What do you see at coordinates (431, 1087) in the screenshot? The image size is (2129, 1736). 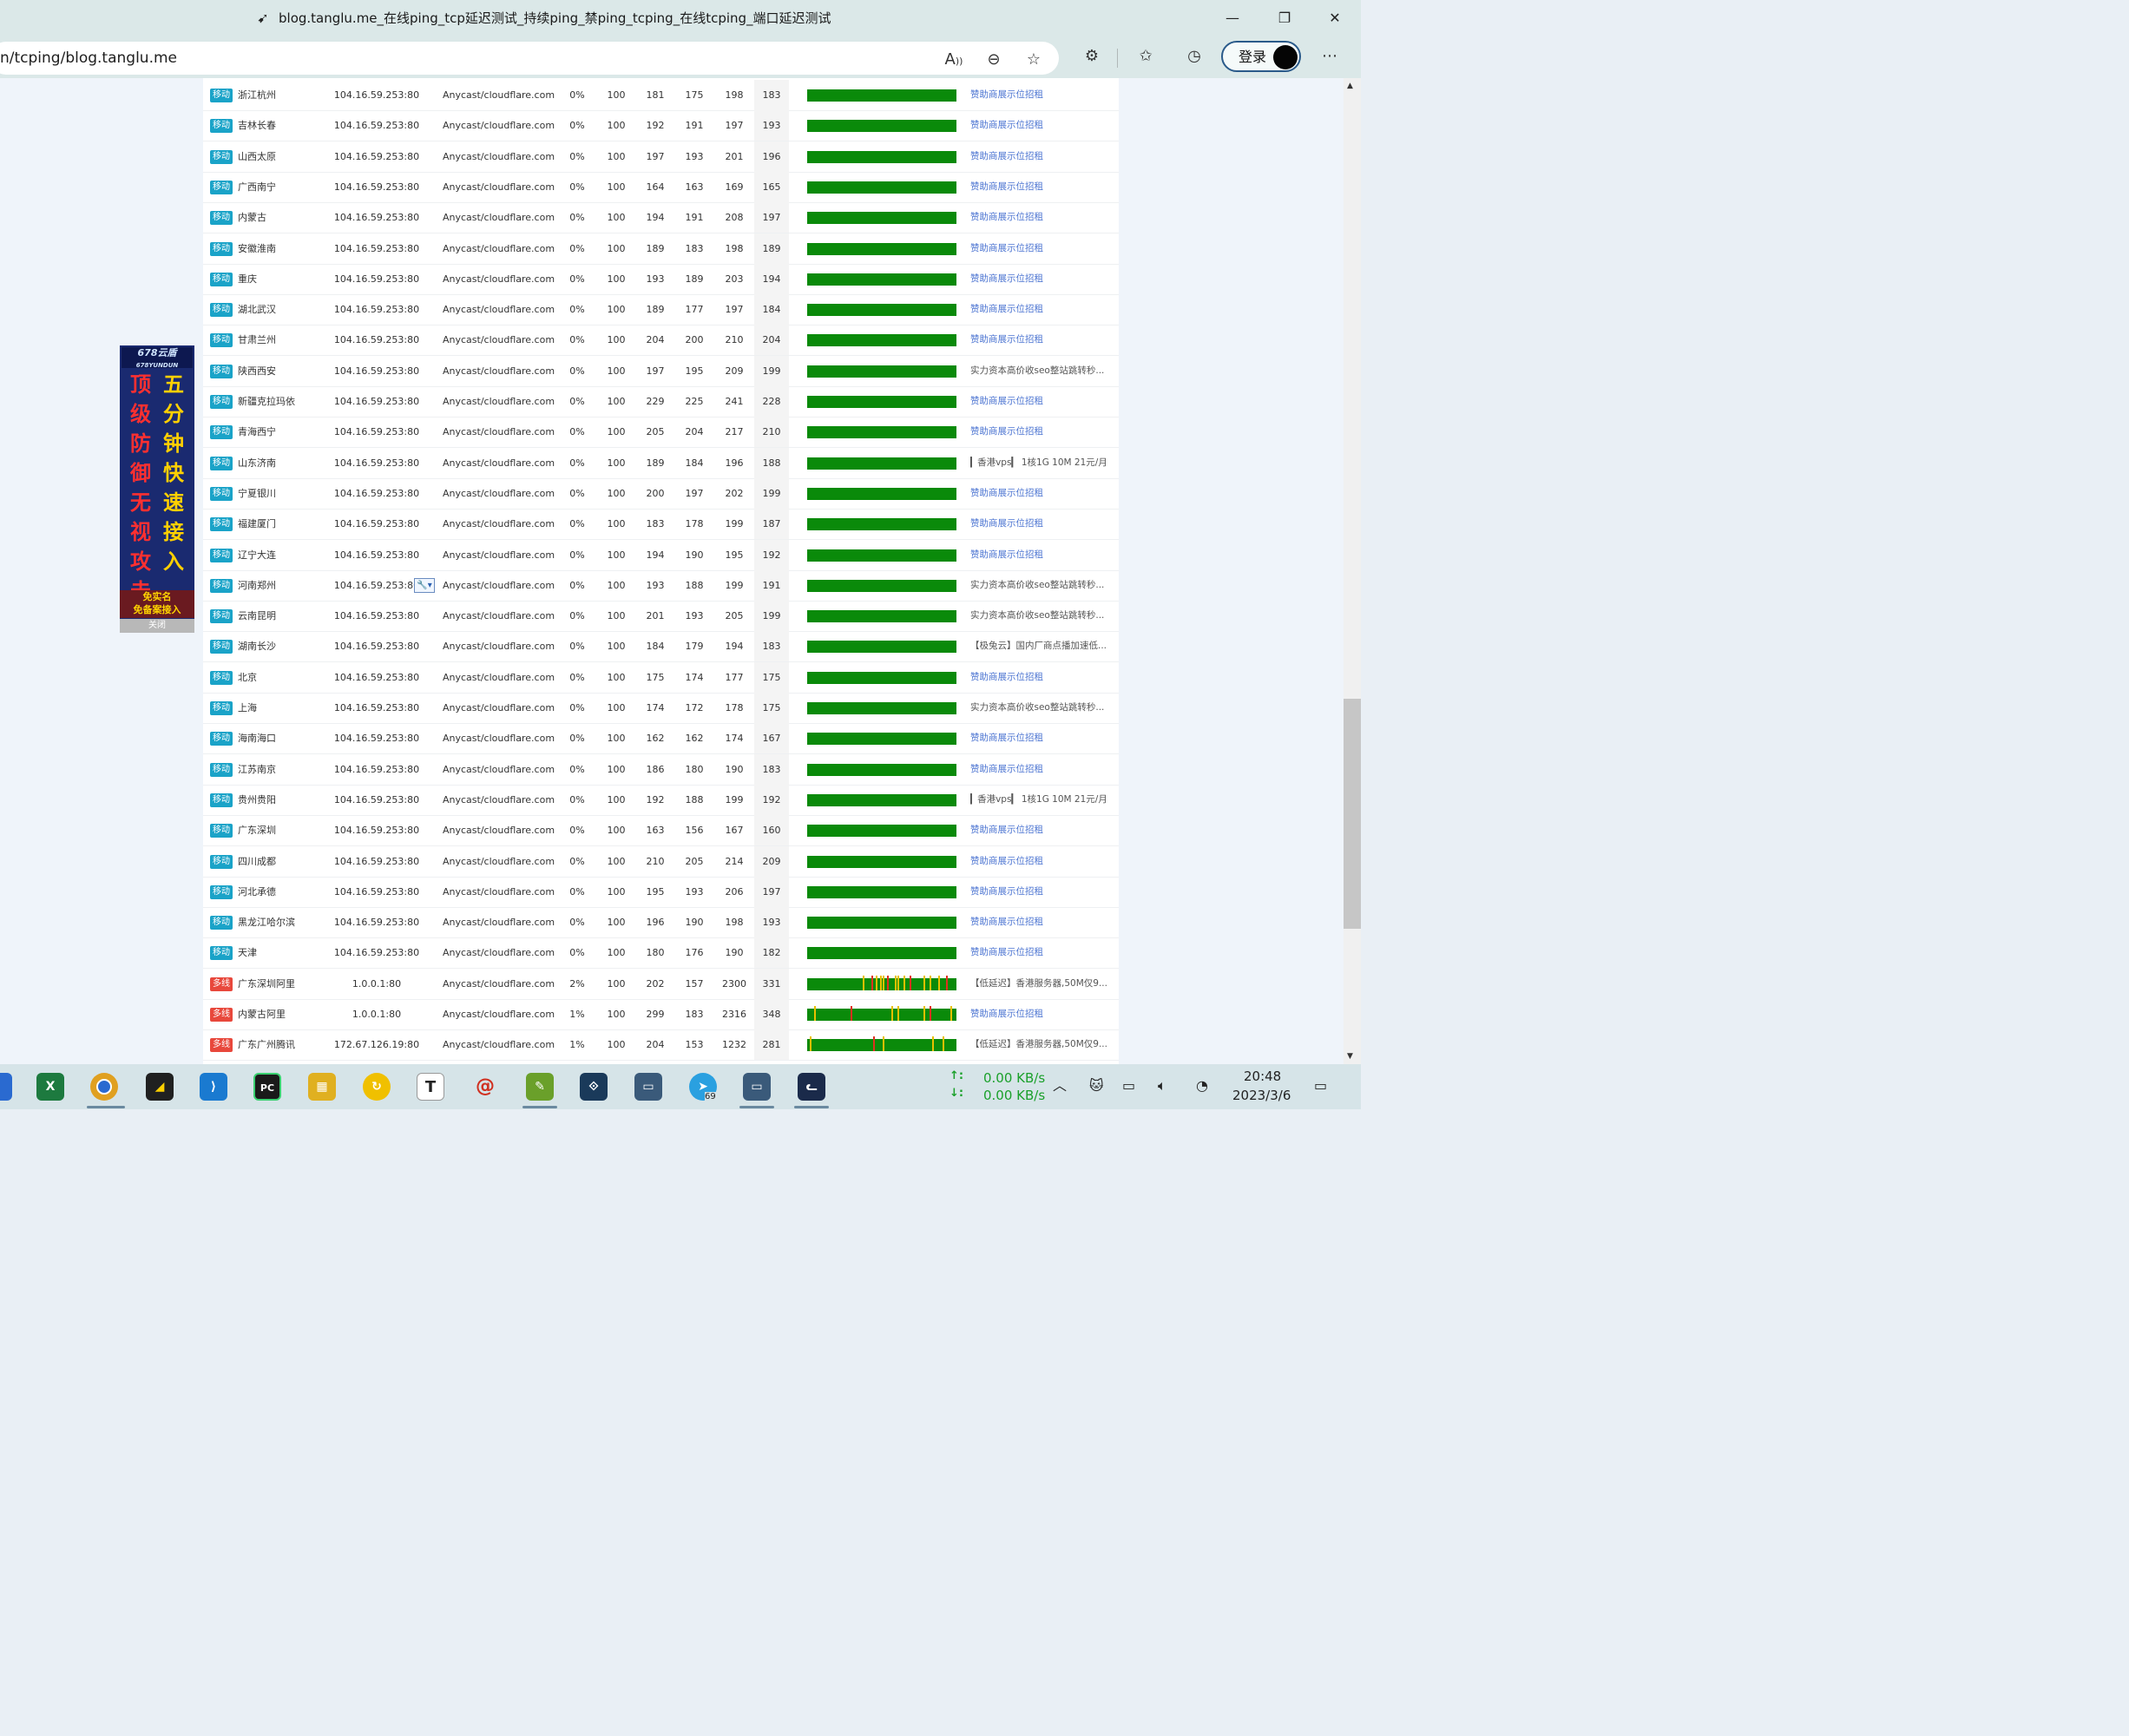 I see `typora-icon: T` at bounding box center [431, 1087].